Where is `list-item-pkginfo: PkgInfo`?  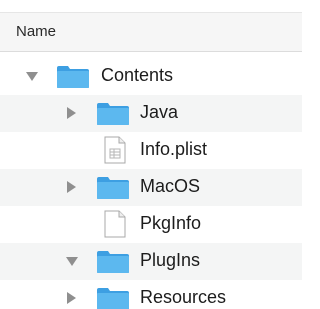
list-item-pkginfo: PkgInfo is located at coordinates (151, 224).